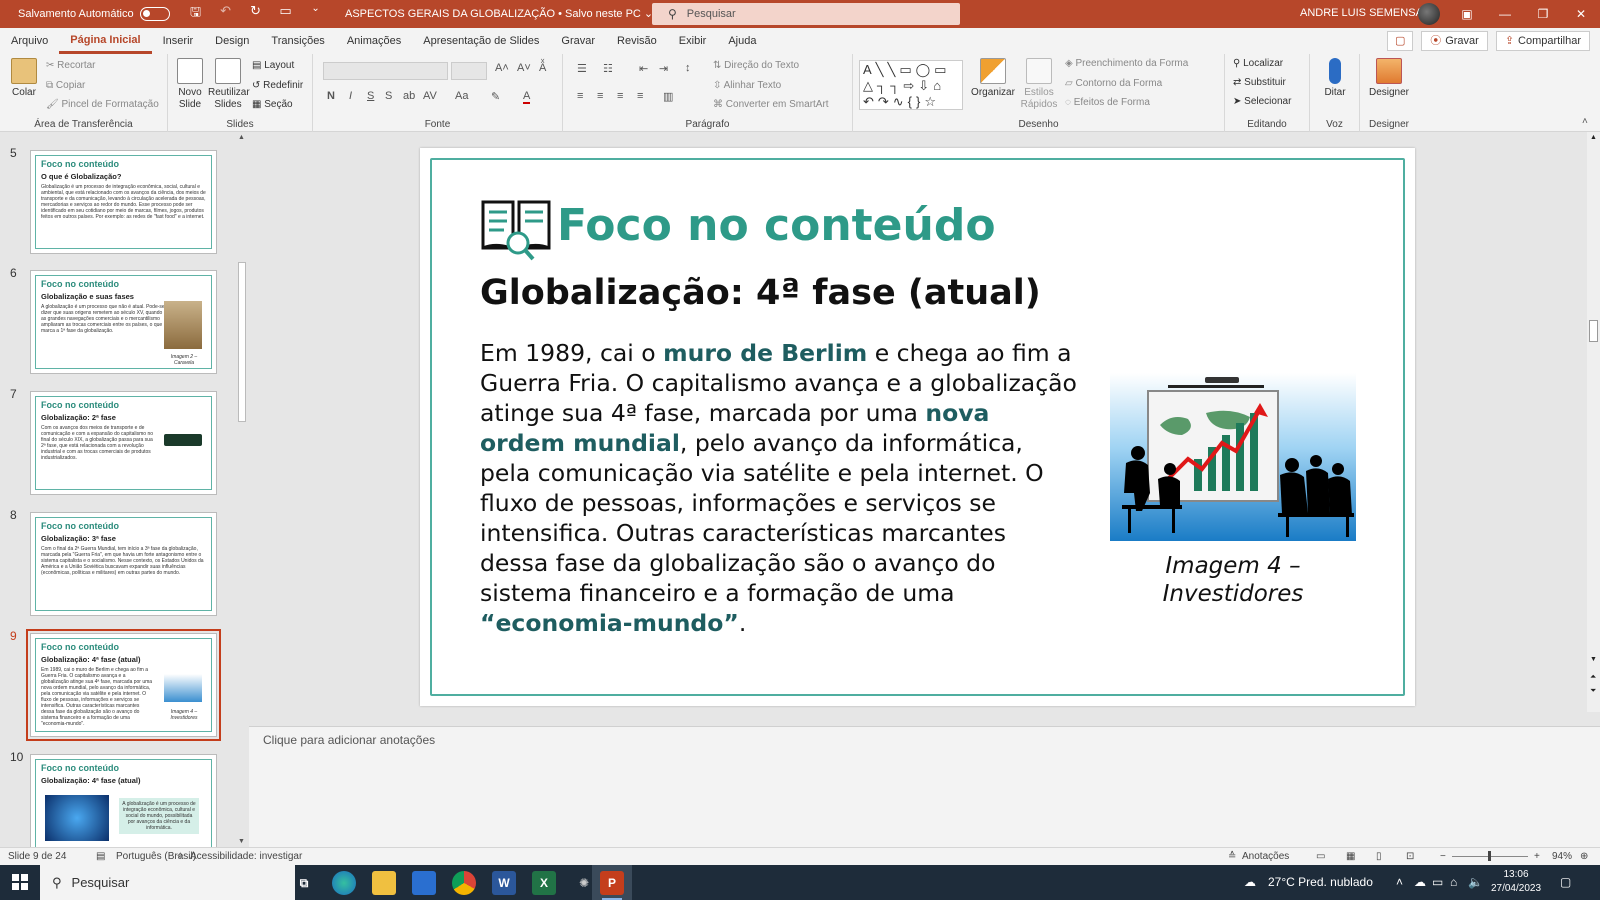  What do you see at coordinates (1379, 856) in the screenshot?
I see `reading-view-icon: ▯` at bounding box center [1379, 856].